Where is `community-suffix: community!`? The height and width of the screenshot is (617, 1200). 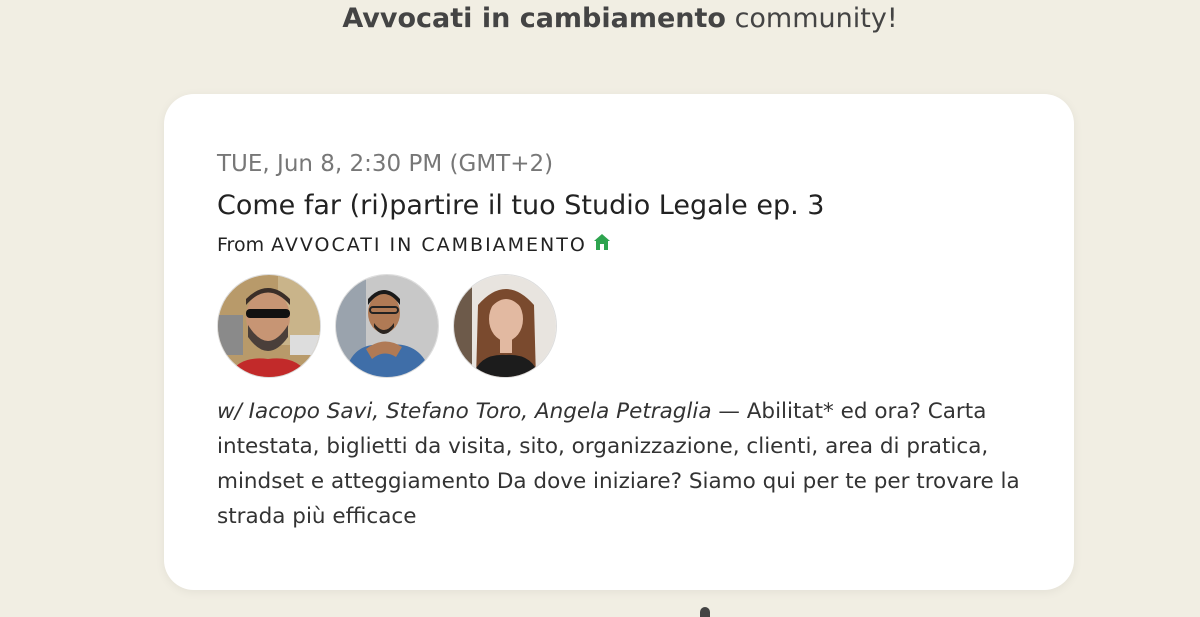
community-suffix: community! is located at coordinates (811, 18).